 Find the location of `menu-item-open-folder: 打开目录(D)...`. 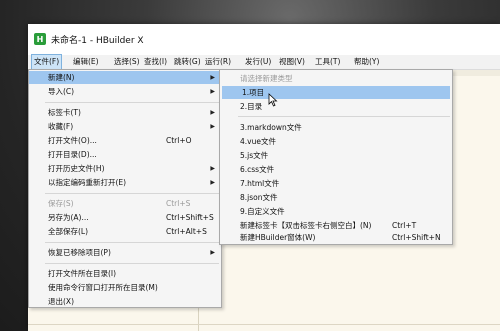

menu-item-open-folder: 打开目录(D)... is located at coordinates (125, 154).